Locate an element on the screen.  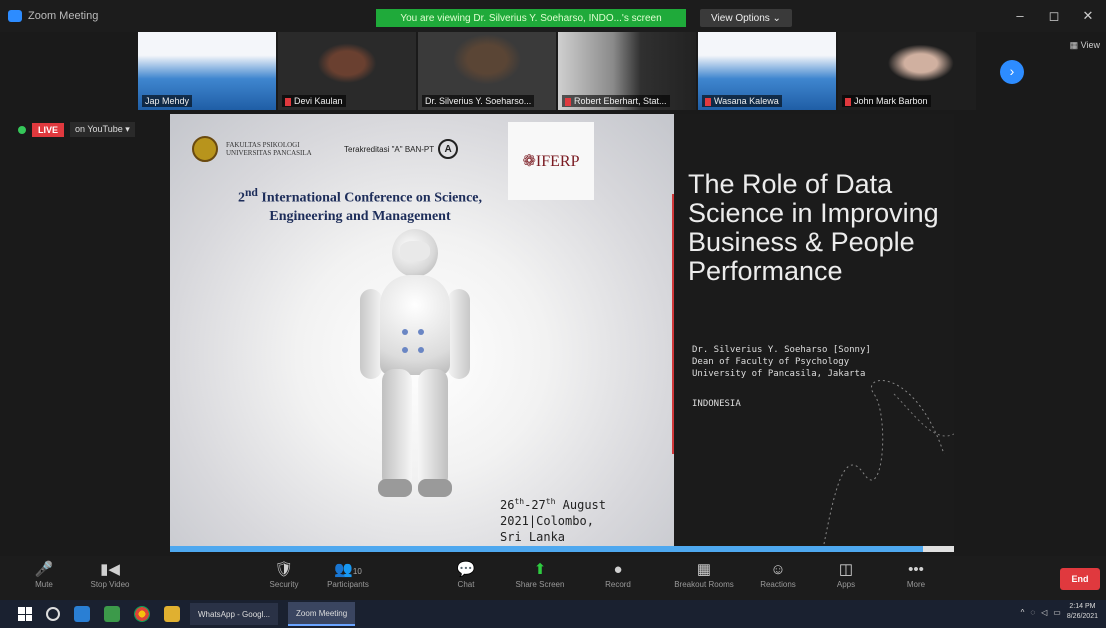
apps-icon: ◫ is located at coordinates (846, 569).